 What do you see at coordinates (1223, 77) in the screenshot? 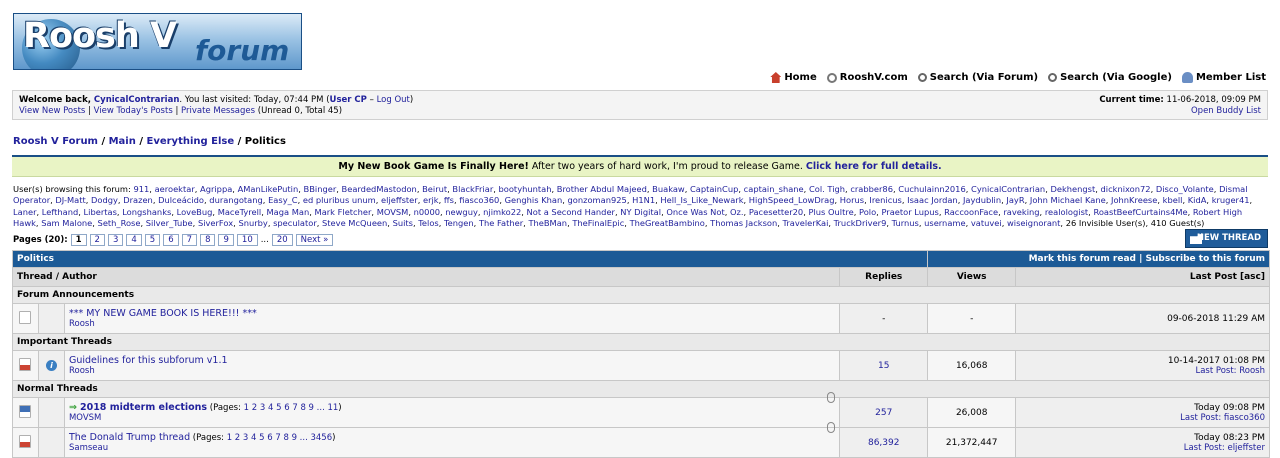
I see `nav-member-list: Member List` at bounding box center [1223, 77].